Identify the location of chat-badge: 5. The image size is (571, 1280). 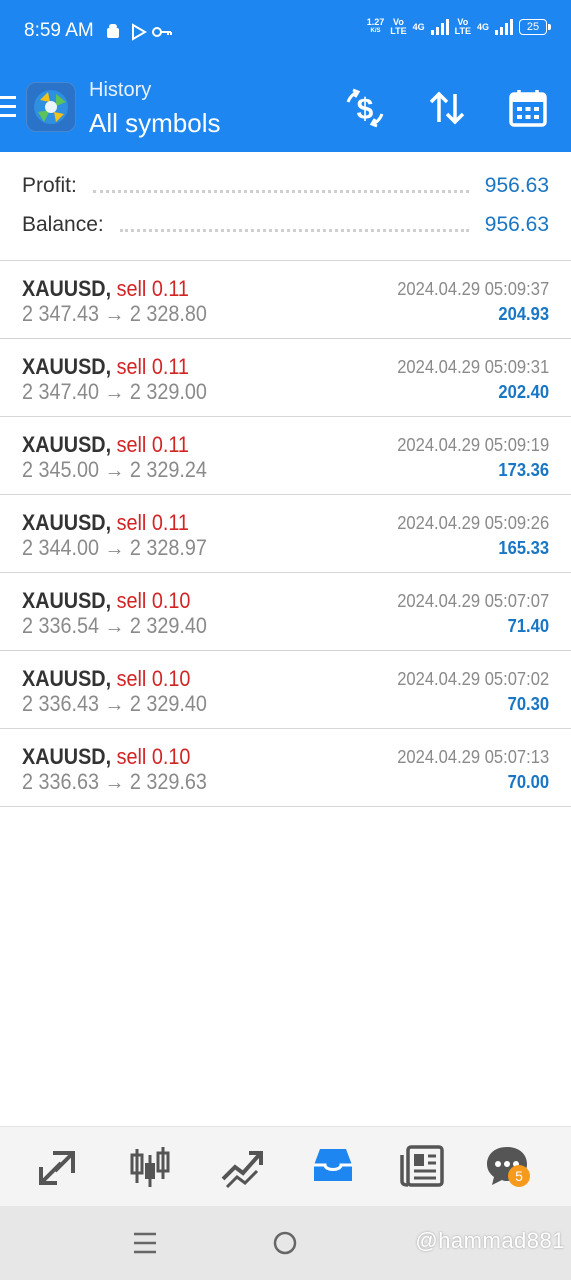
(519, 1176).